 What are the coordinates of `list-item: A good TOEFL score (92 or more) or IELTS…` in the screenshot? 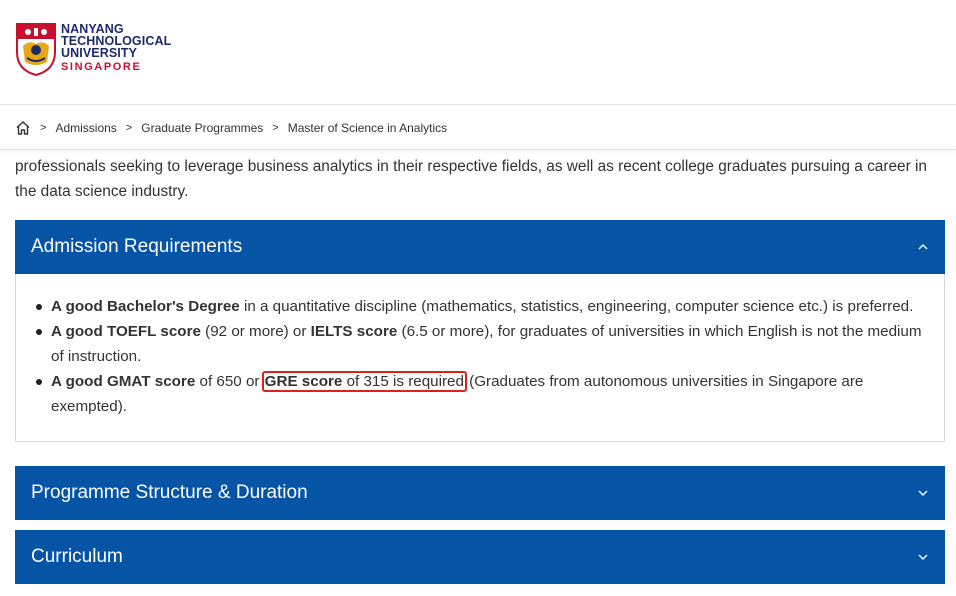 It's located at (480, 344).